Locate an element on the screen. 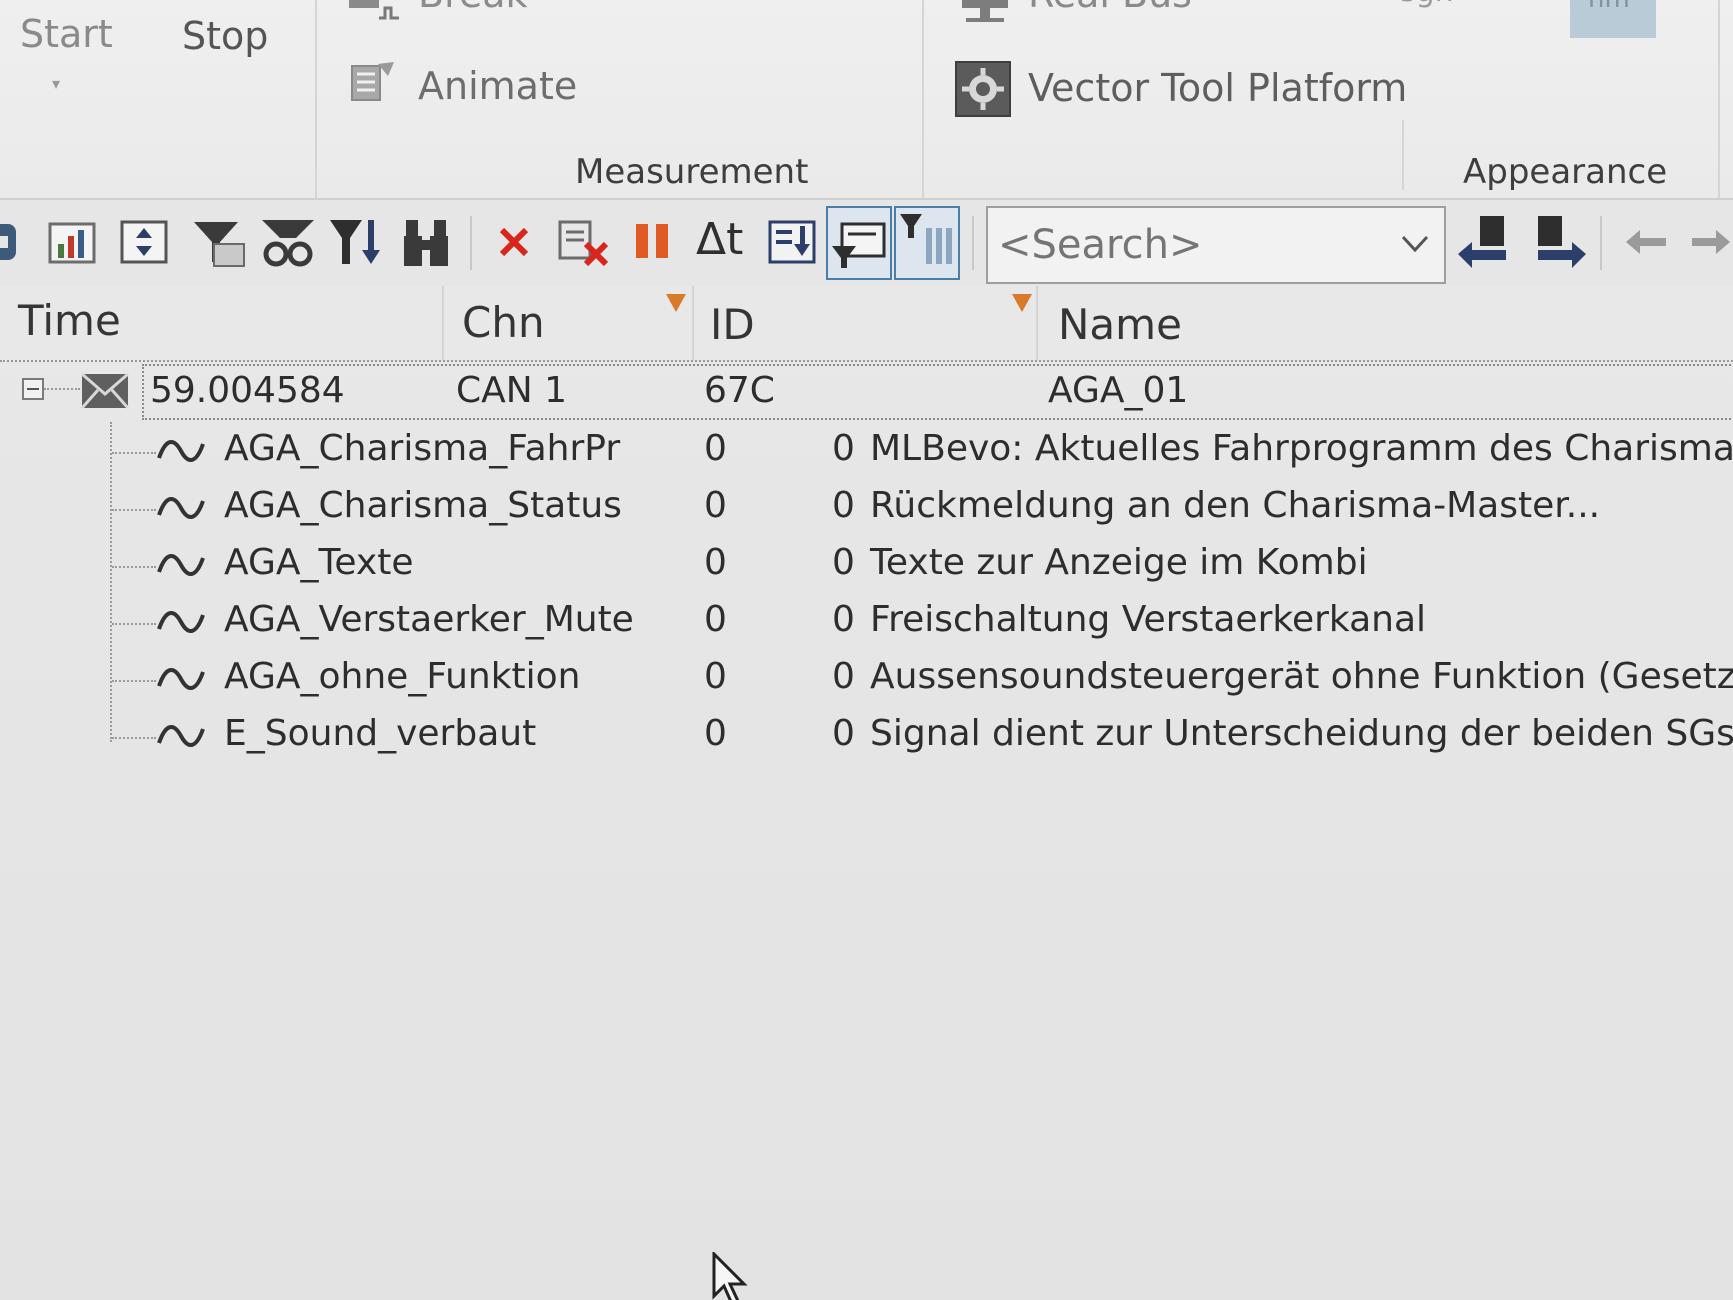 This screenshot has height=1300, width=1733. animate-icon is located at coordinates (372, 81).